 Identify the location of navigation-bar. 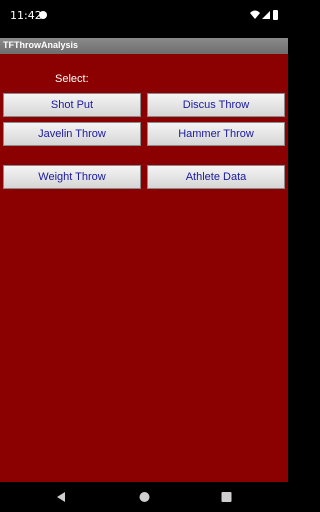
(144, 497).